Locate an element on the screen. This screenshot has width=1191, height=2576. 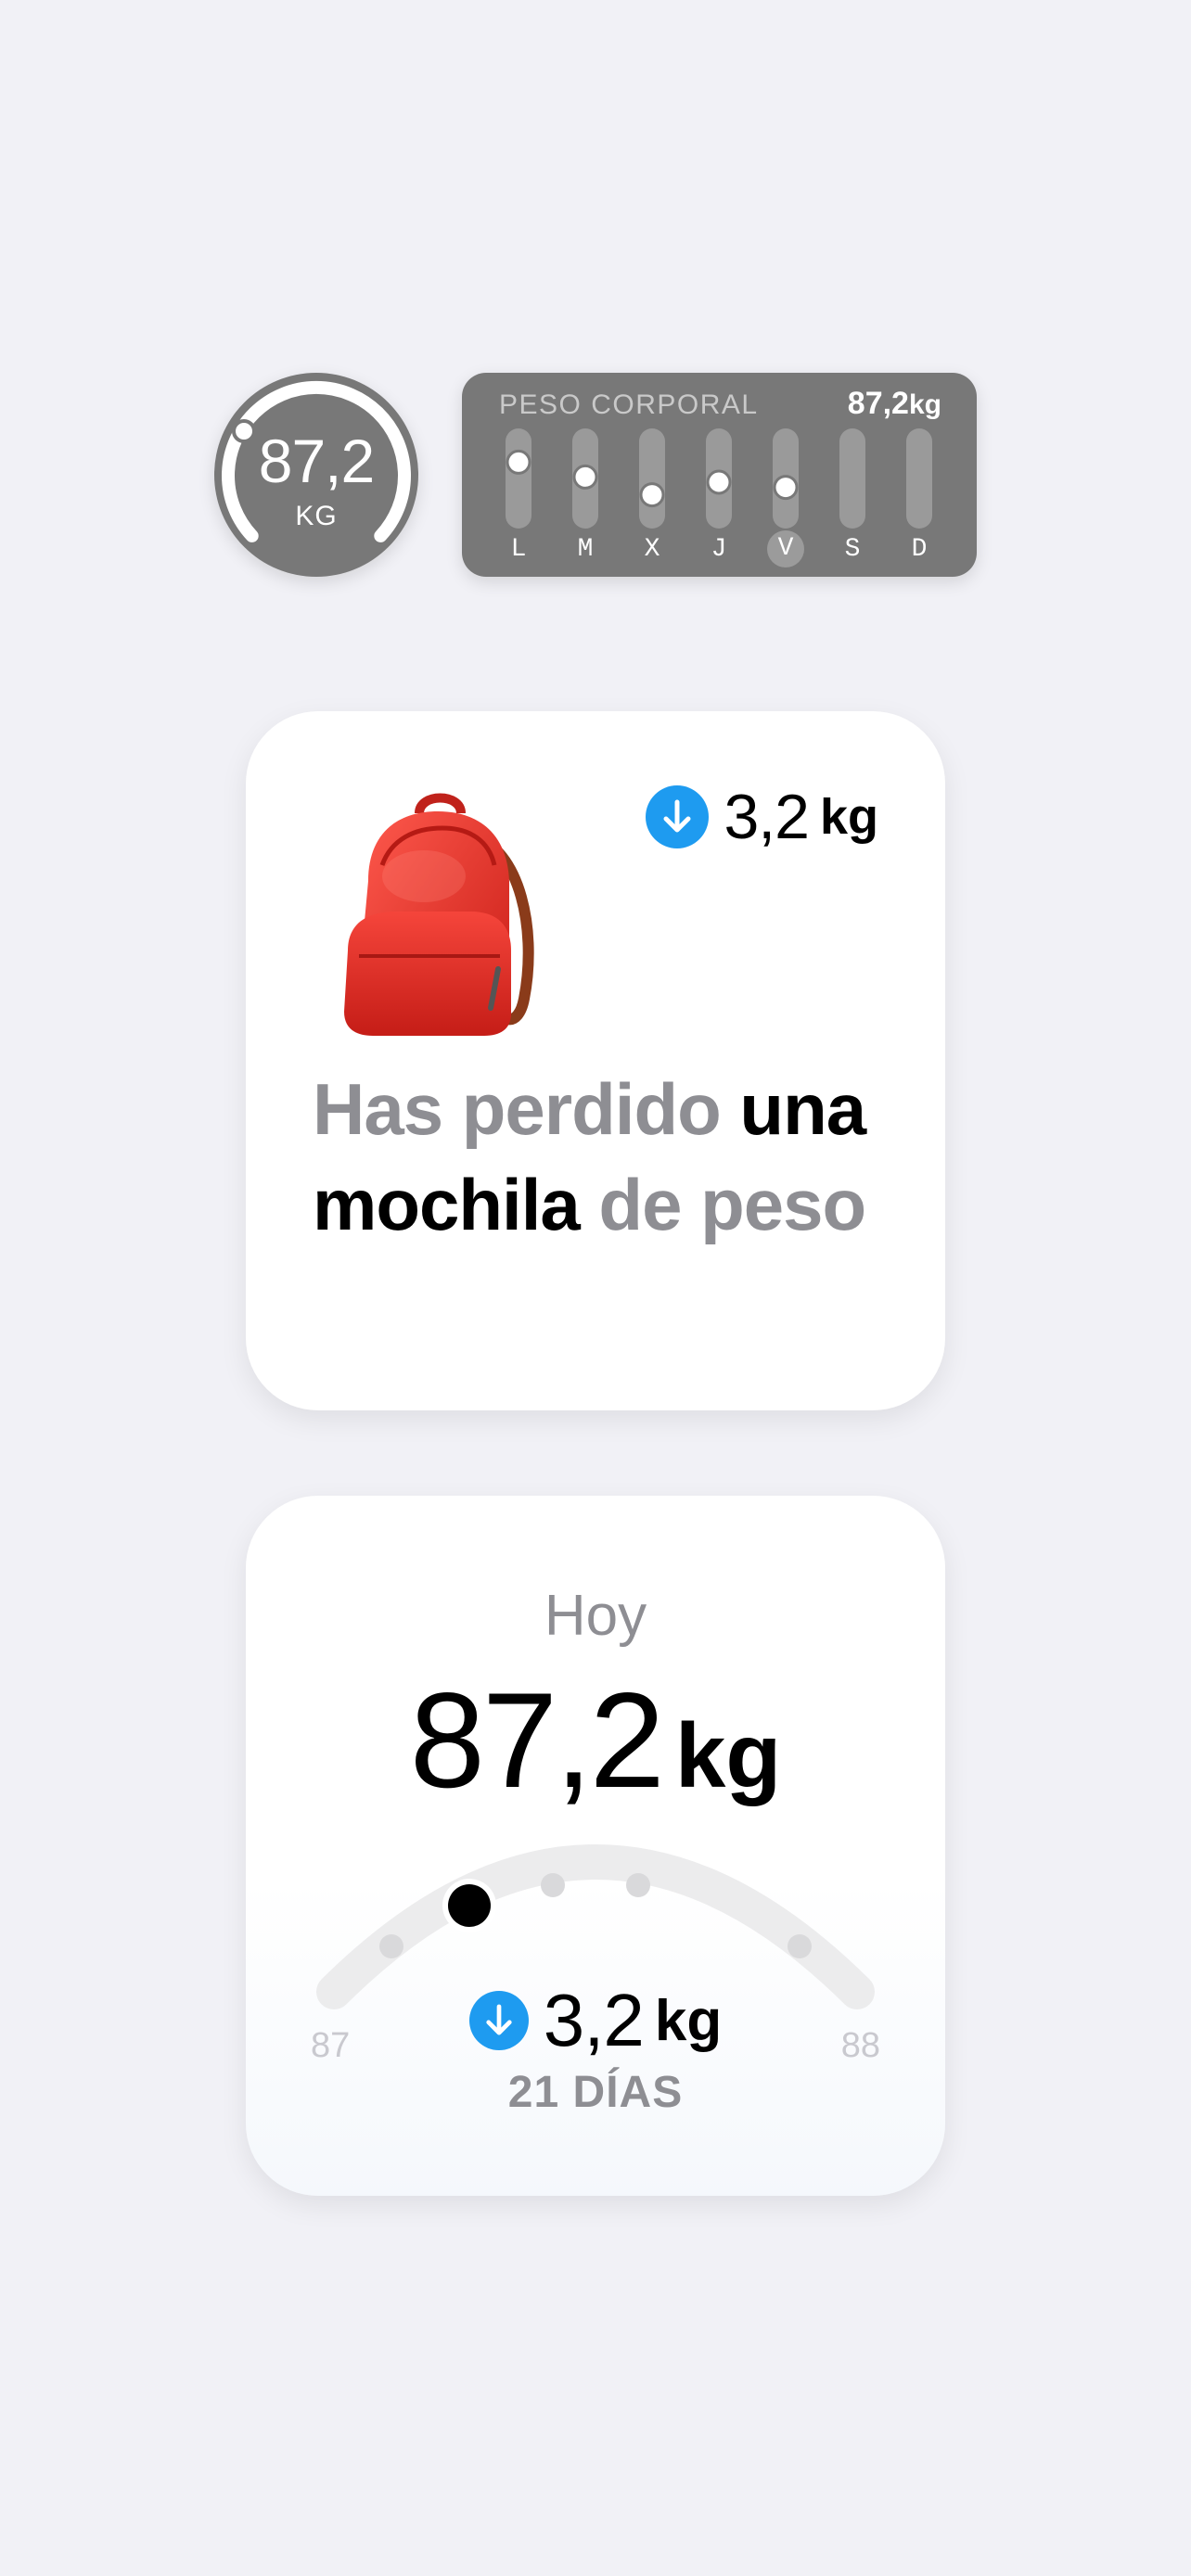
today-delta-unit: kg is located at coordinates (688, 2021).